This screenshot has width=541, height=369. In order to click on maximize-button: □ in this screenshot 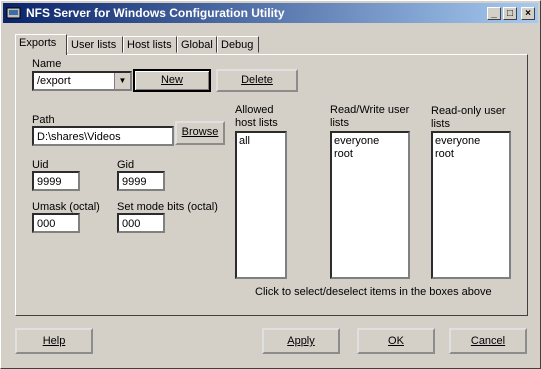, I will do `click(510, 13)`.